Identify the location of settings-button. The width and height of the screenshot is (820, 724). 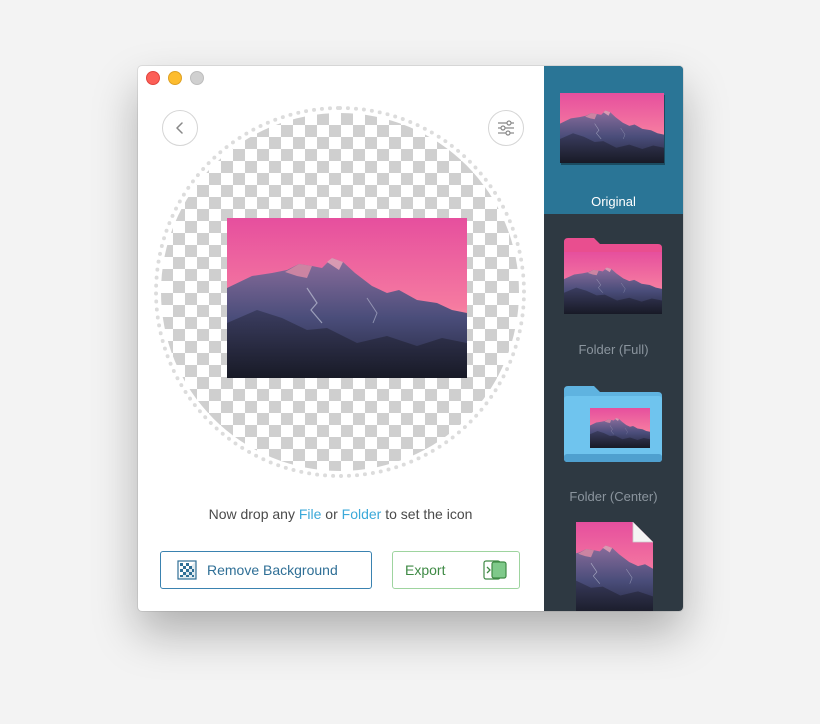
(506, 128).